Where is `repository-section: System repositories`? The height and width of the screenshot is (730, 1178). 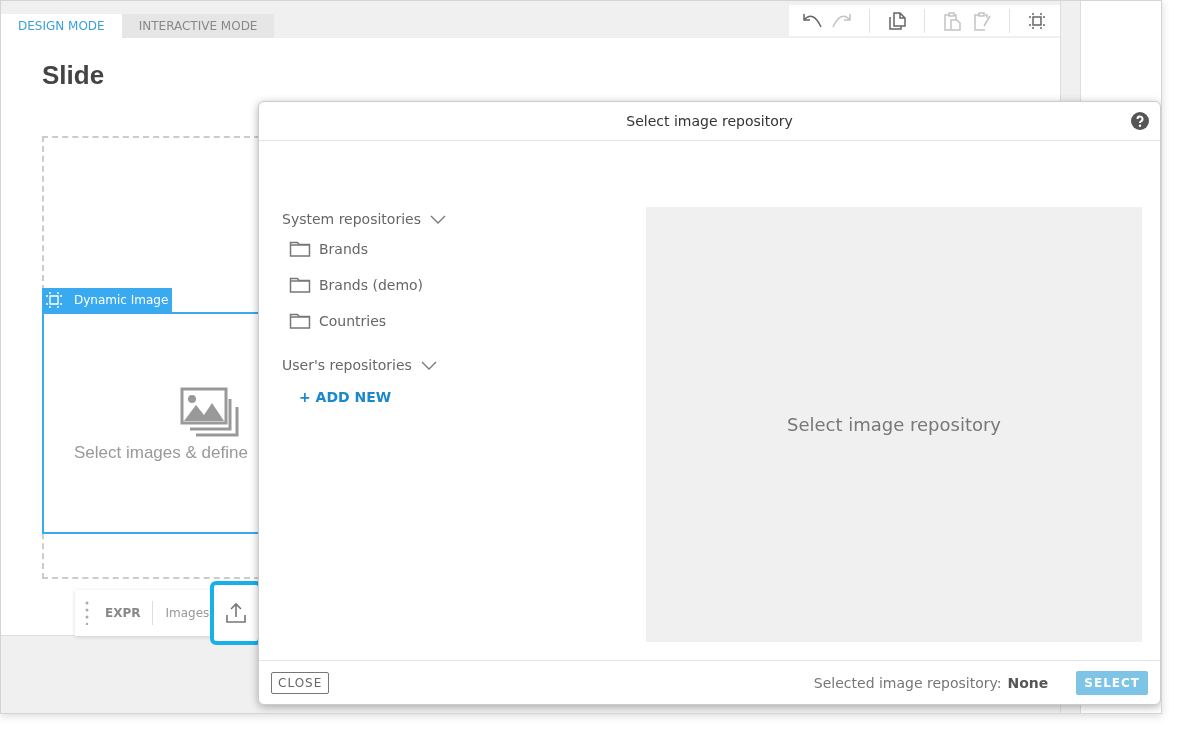 repository-section: System repositories is located at coordinates (364, 219).